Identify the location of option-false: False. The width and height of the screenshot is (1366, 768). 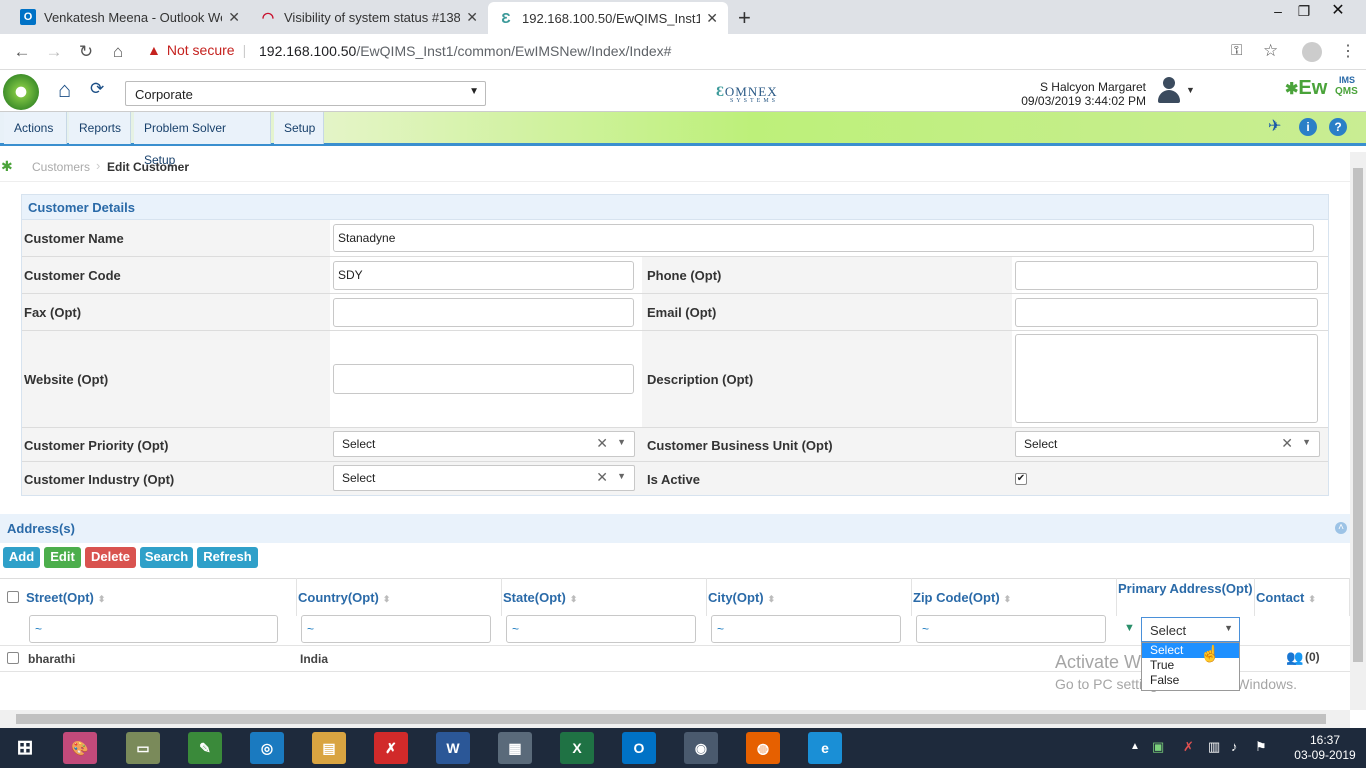
(1190, 680).